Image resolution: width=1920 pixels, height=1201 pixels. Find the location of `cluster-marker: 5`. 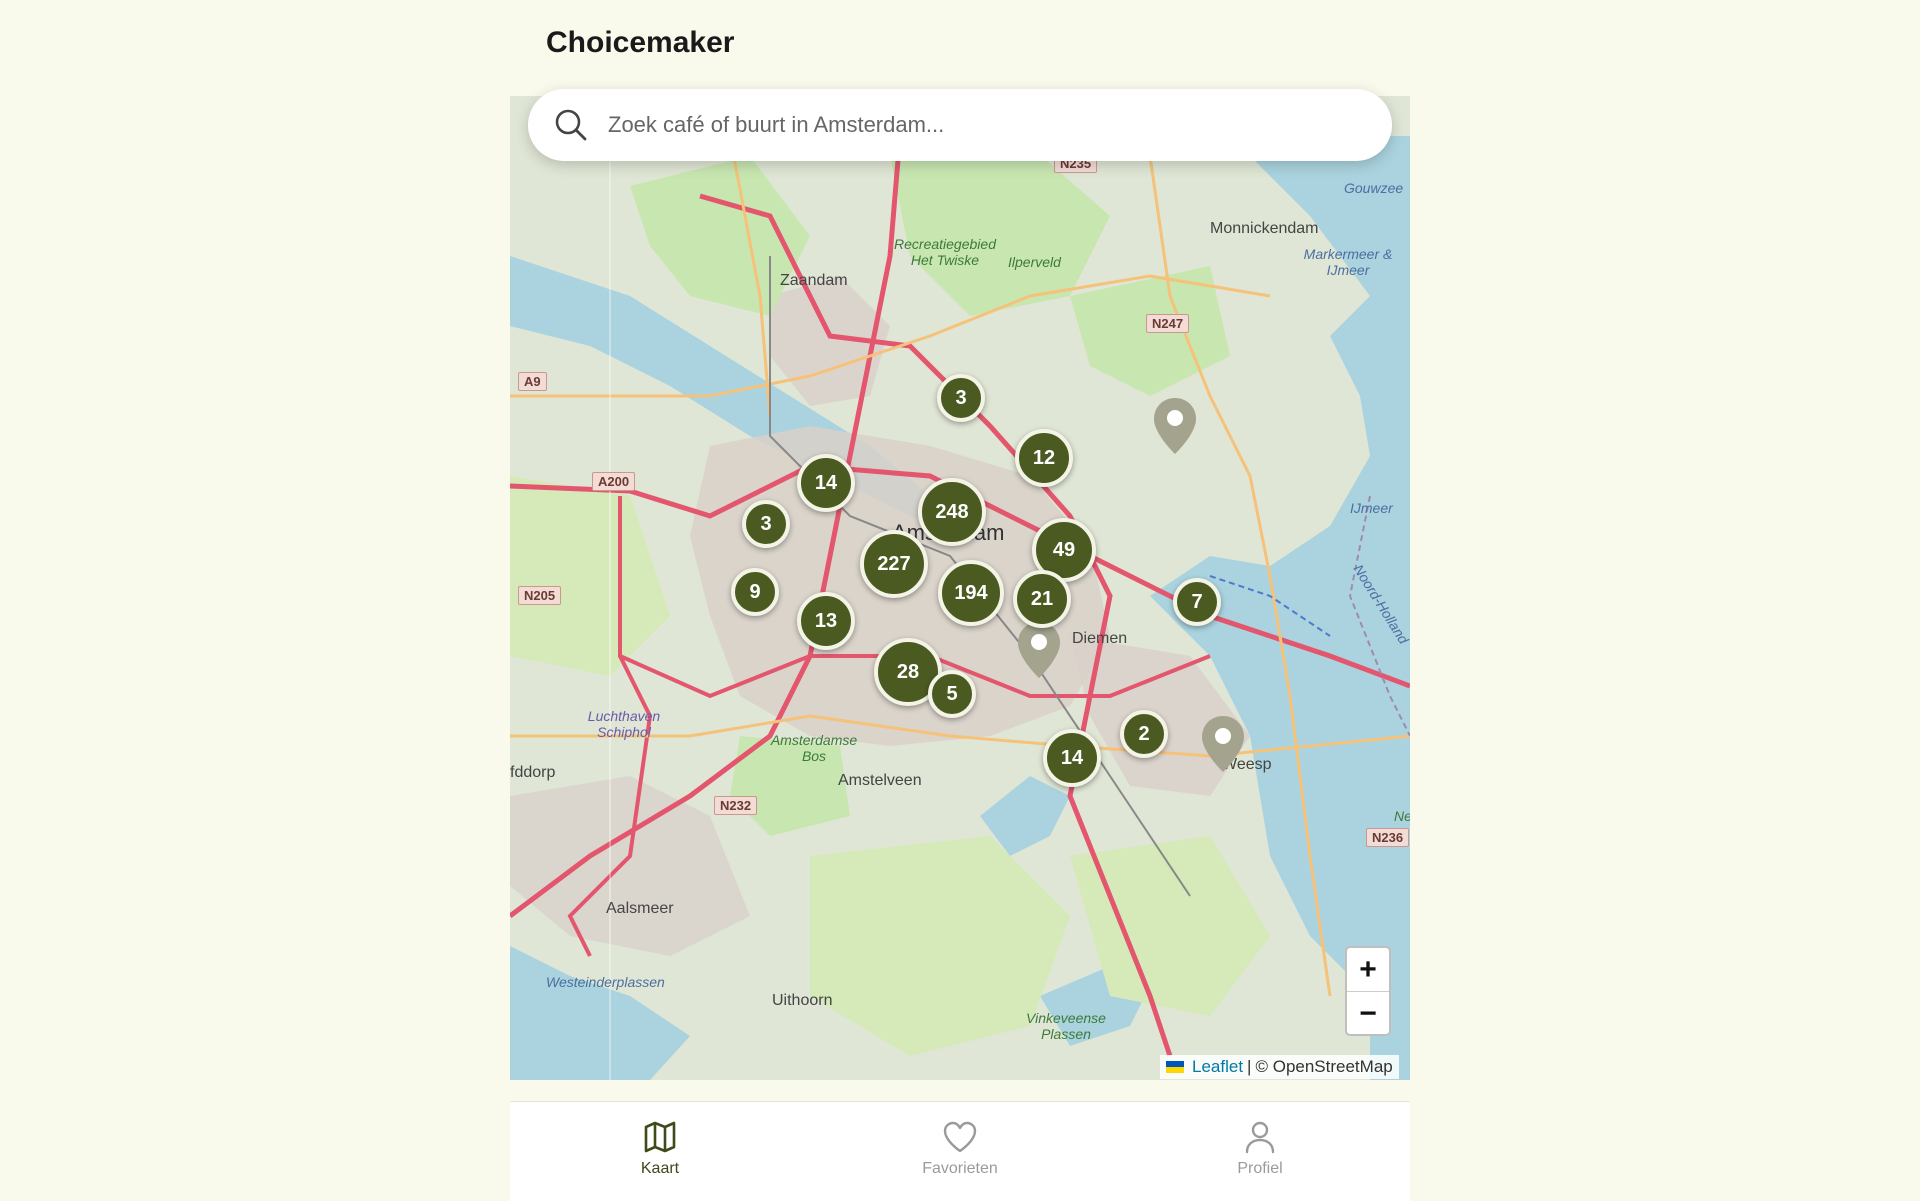

cluster-marker: 5 is located at coordinates (952, 694).